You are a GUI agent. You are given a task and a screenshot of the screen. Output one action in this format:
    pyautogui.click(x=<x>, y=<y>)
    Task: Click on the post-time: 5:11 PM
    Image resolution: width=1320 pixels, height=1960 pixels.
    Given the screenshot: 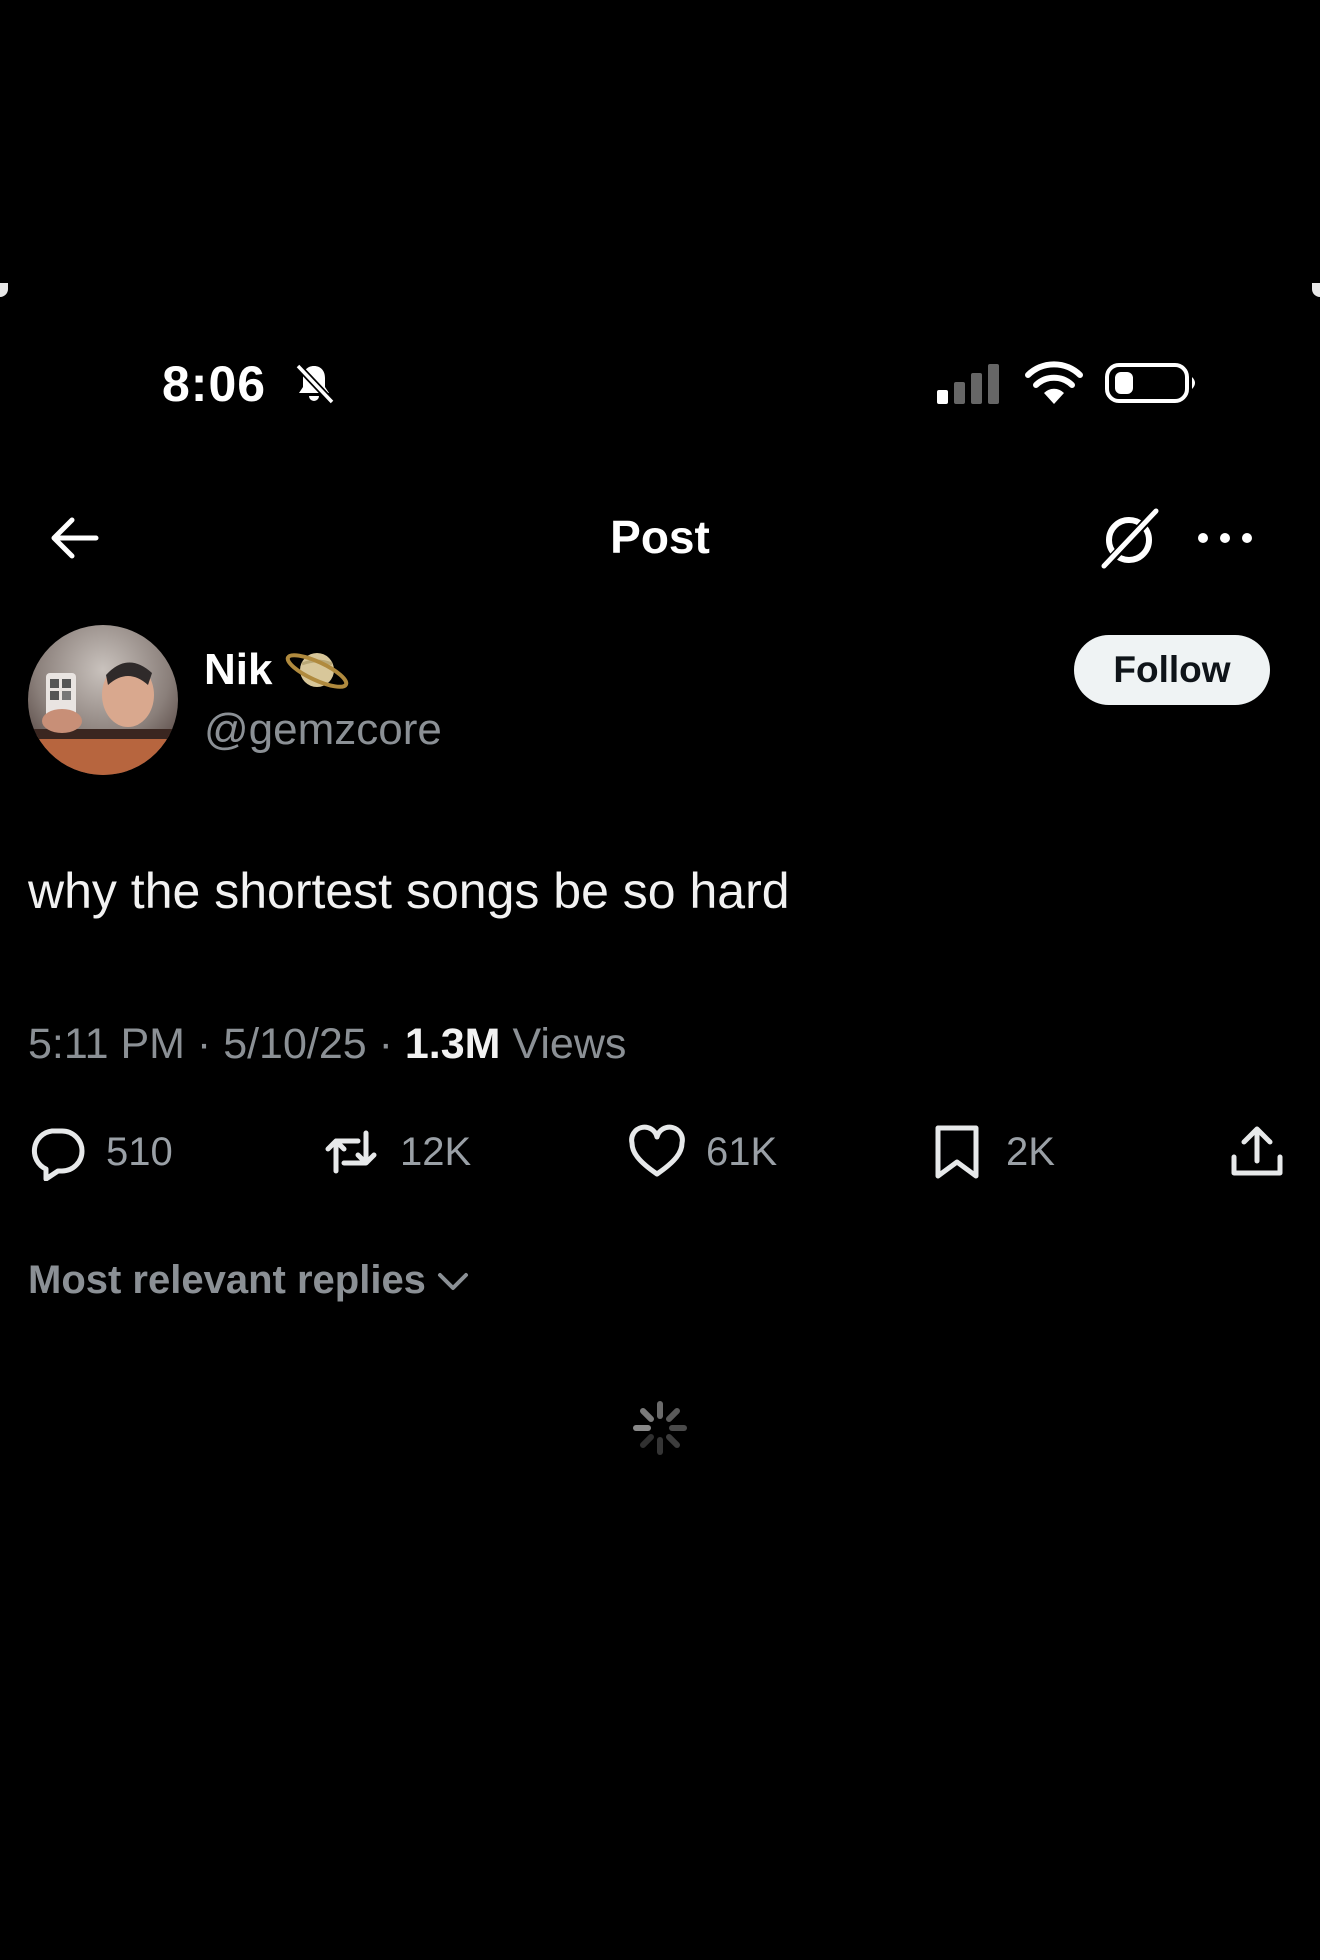 What is the action you would take?
    pyautogui.click(x=106, y=1044)
    